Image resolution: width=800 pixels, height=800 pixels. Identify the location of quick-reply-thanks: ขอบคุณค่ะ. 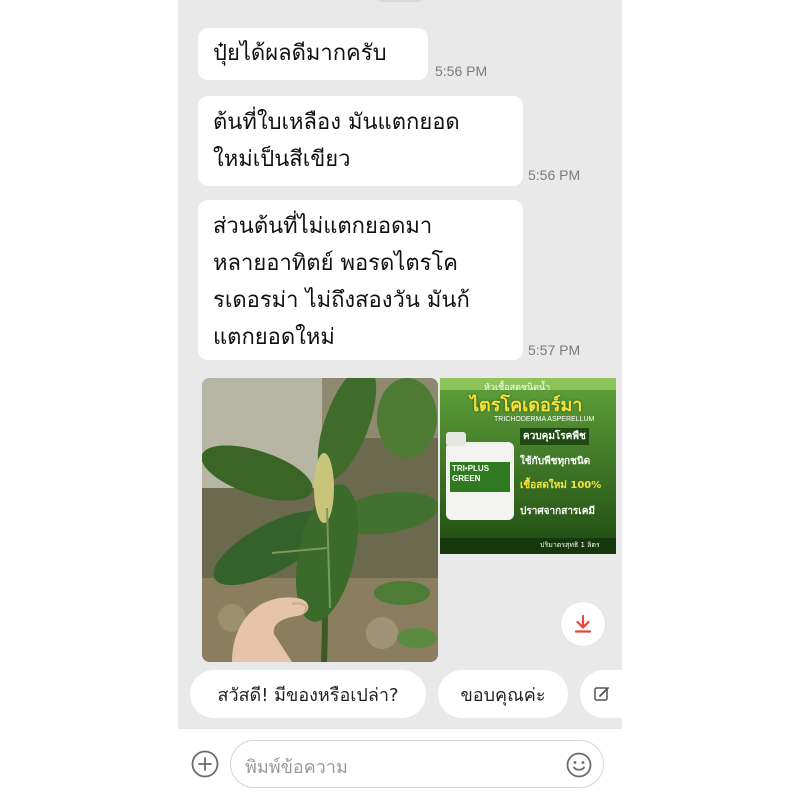
(503, 694).